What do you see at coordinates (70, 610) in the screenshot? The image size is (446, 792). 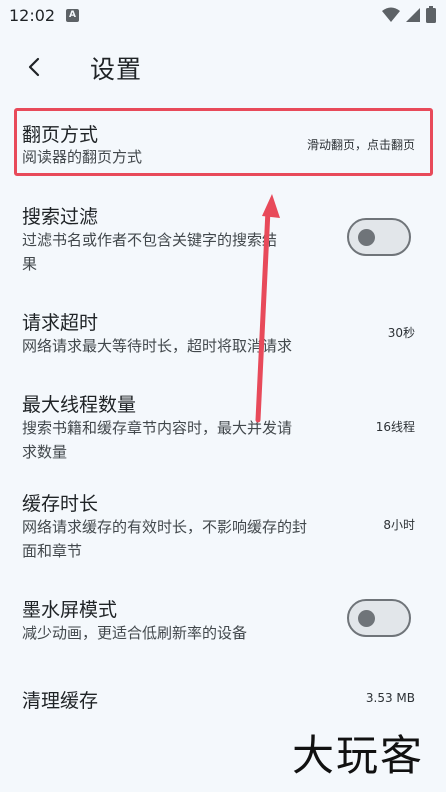 I see `setting-title: 墨水屏模式` at bounding box center [70, 610].